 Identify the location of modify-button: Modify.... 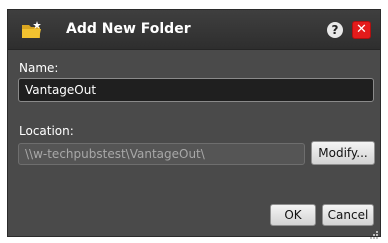
(343, 153).